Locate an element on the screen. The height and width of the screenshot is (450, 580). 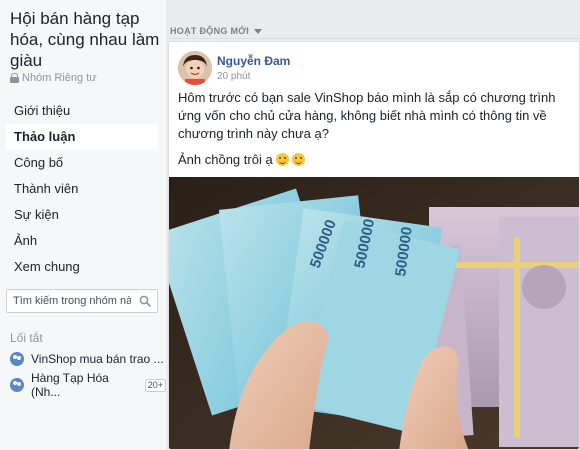
divider is located at coordinates (374, 38).